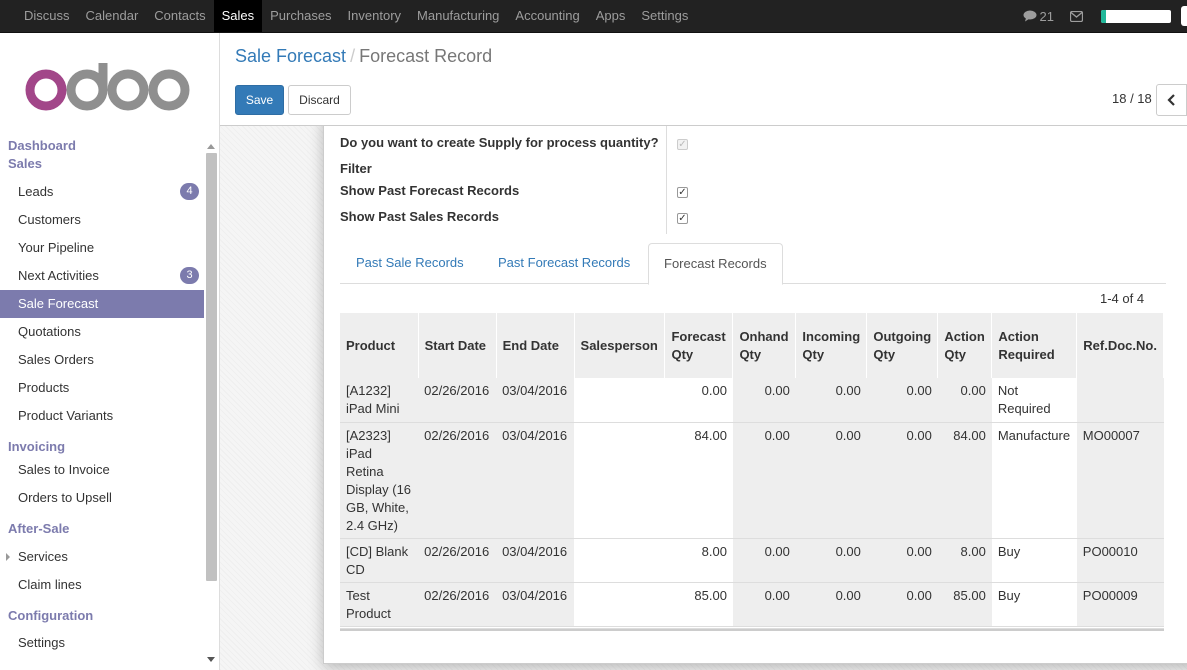 The width and height of the screenshot is (1187, 670). Describe the element at coordinates (102, 192) in the screenshot. I see `sidebar-item-leads: Leads 4` at that location.